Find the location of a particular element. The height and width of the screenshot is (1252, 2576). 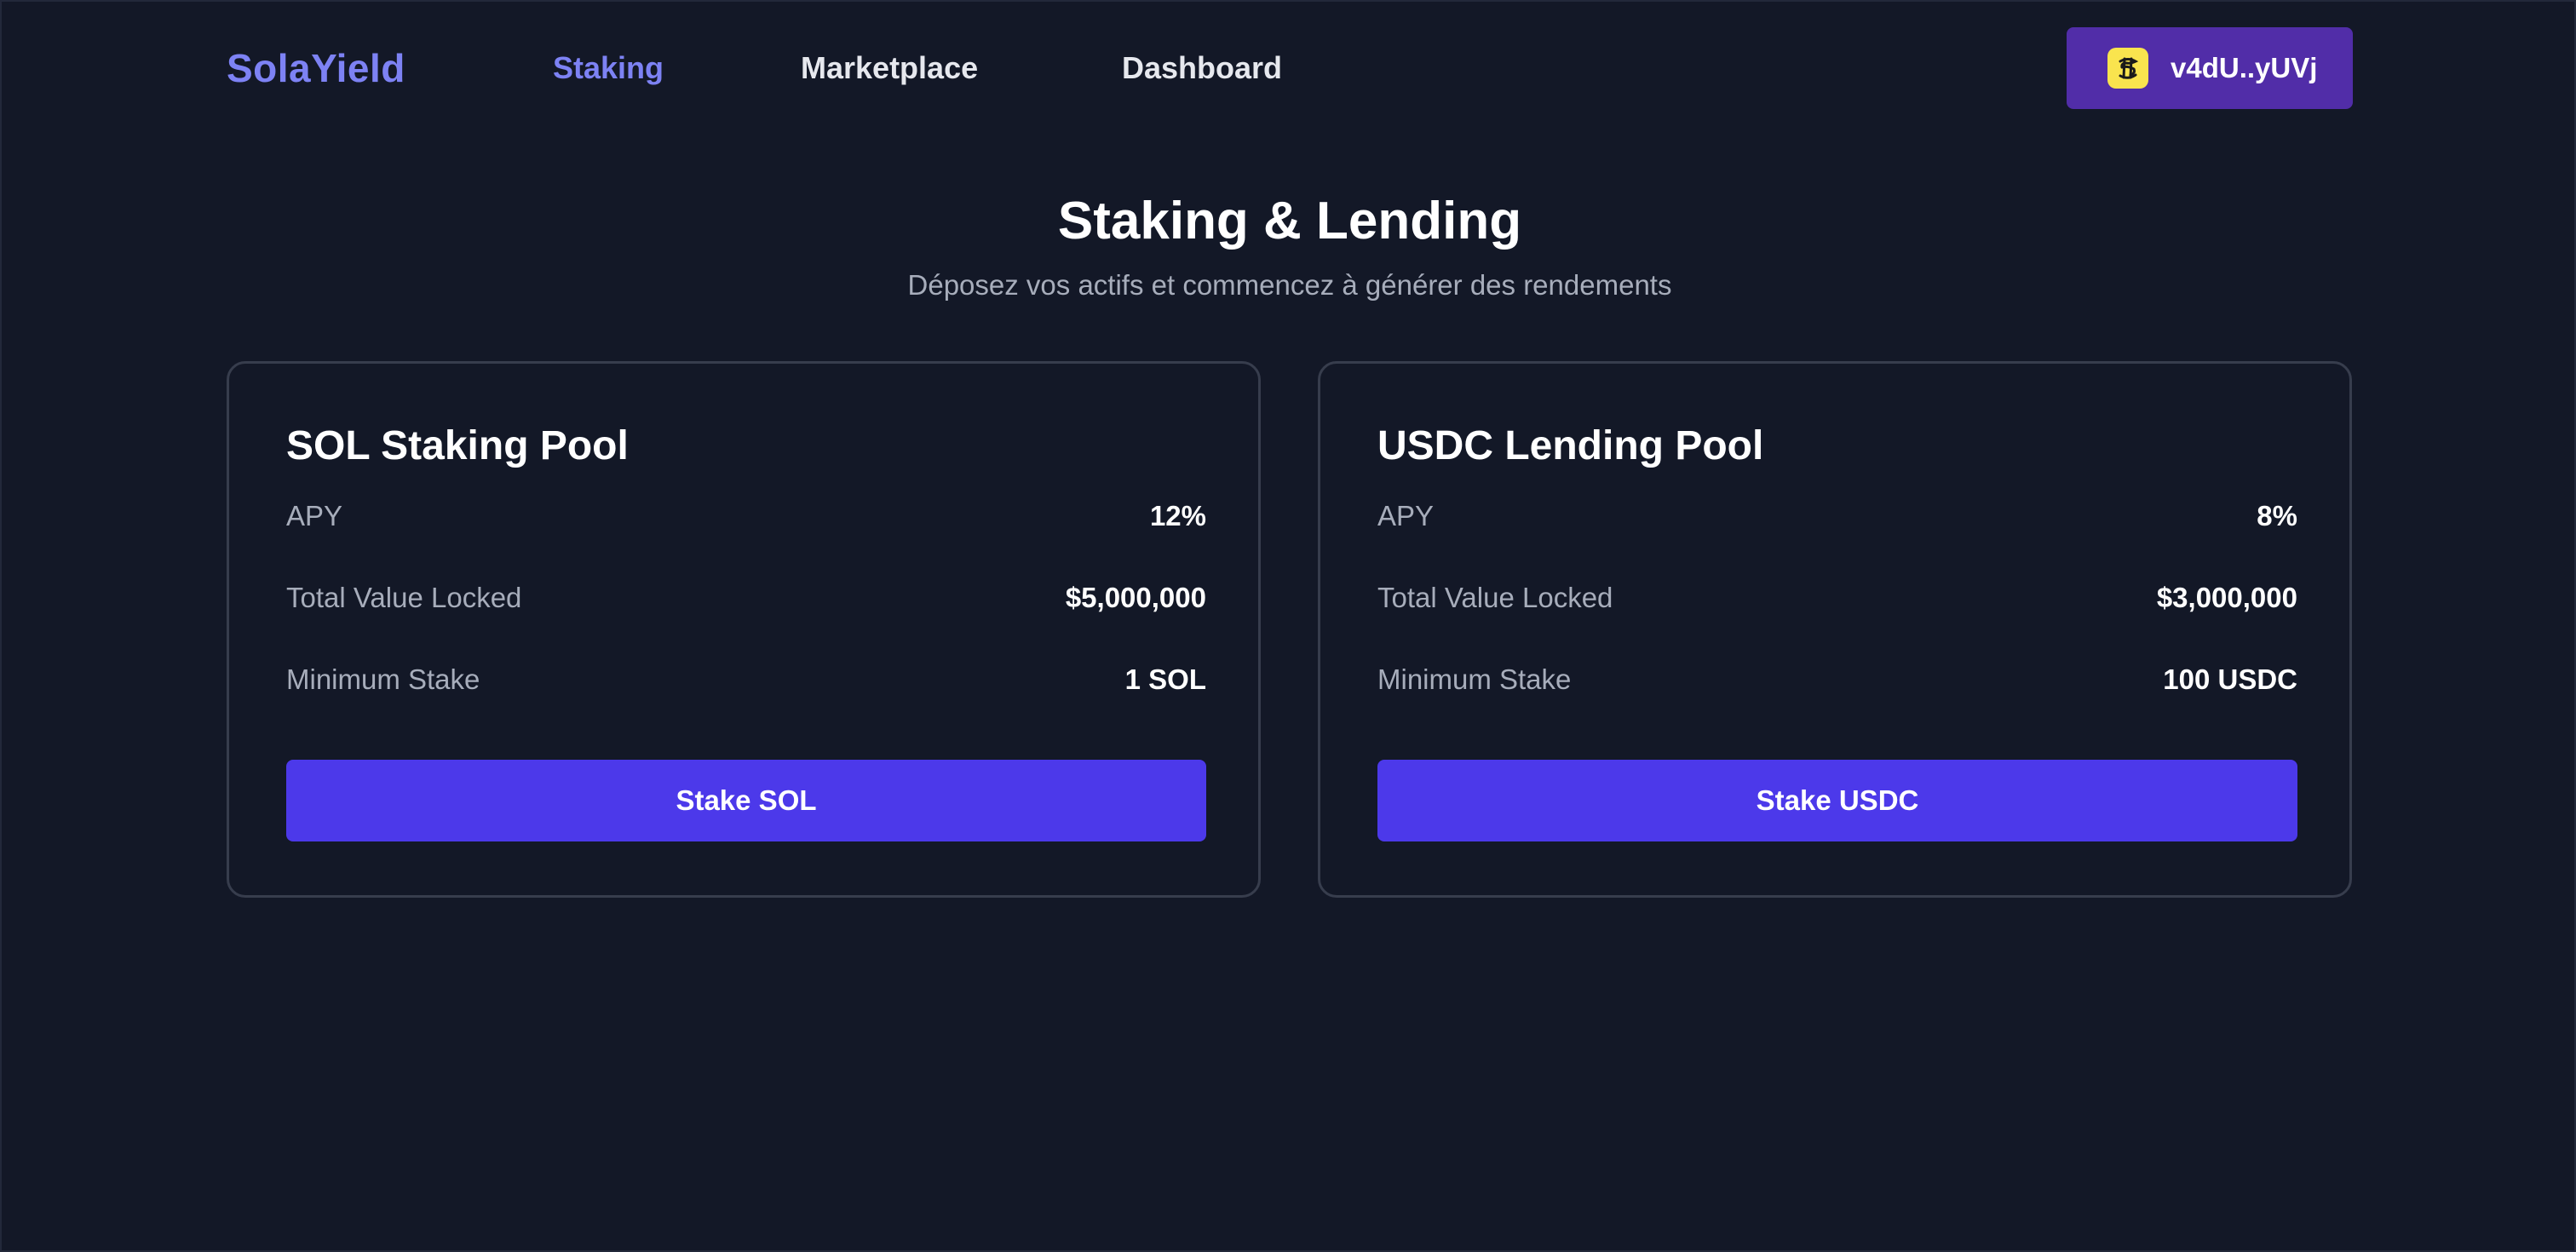

wallet-address-label: v4dU..yUVj is located at coordinates (2245, 67).